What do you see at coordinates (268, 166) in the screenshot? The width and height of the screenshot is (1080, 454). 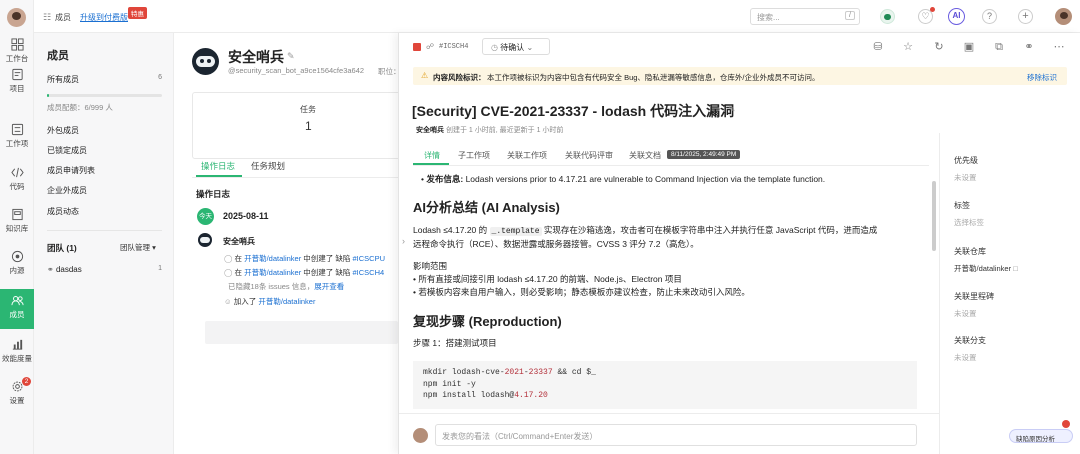 I see `tab-task-planning: 任务规划` at bounding box center [268, 166].